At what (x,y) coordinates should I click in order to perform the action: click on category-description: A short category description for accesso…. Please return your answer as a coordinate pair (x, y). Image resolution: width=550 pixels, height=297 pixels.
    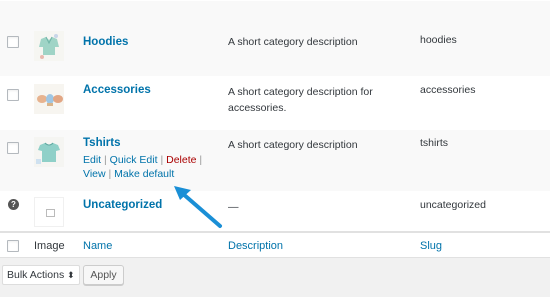
    Looking at the image, I should click on (300, 100).